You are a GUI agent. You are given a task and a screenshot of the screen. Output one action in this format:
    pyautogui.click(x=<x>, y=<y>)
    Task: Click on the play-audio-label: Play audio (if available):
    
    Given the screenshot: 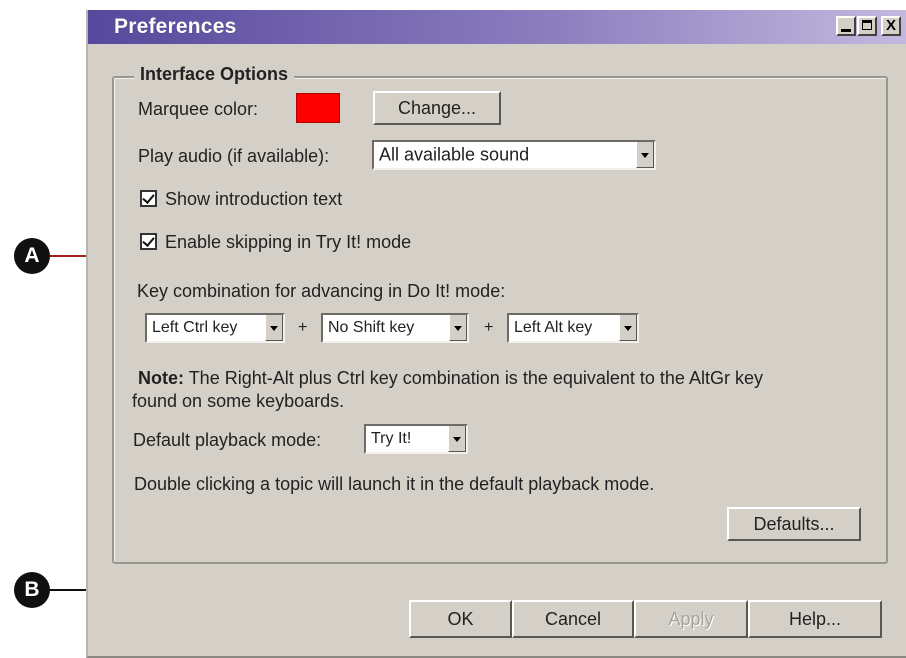 What is the action you would take?
    pyautogui.click(x=234, y=156)
    